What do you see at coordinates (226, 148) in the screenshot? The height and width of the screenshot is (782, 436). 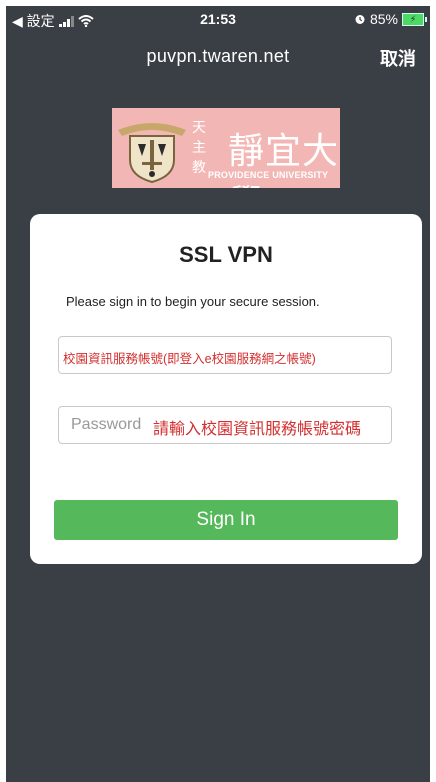 I see `university-logo: 天主教 靜宜大學 PROVIDENCE UNIVERSITY` at bounding box center [226, 148].